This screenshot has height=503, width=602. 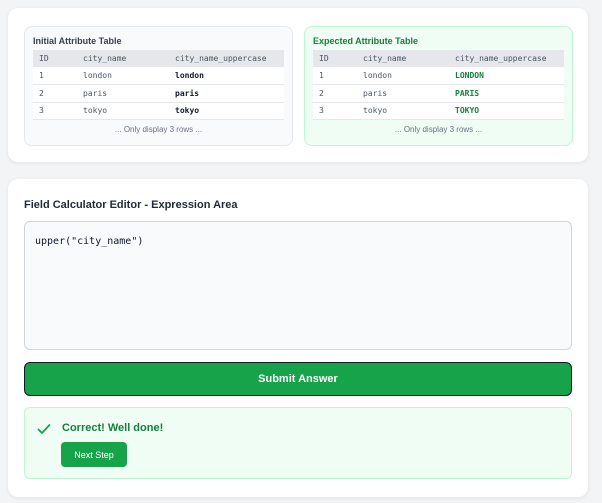 I want to click on cell-city-name-uppercase: london, so click(x=226, y=76).